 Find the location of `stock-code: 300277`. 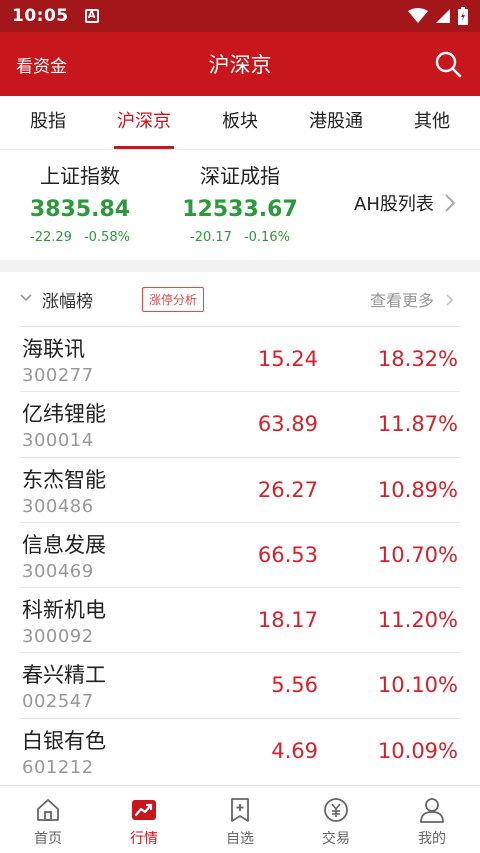

stock-code: 300277 is located at coordinates (58, 375).